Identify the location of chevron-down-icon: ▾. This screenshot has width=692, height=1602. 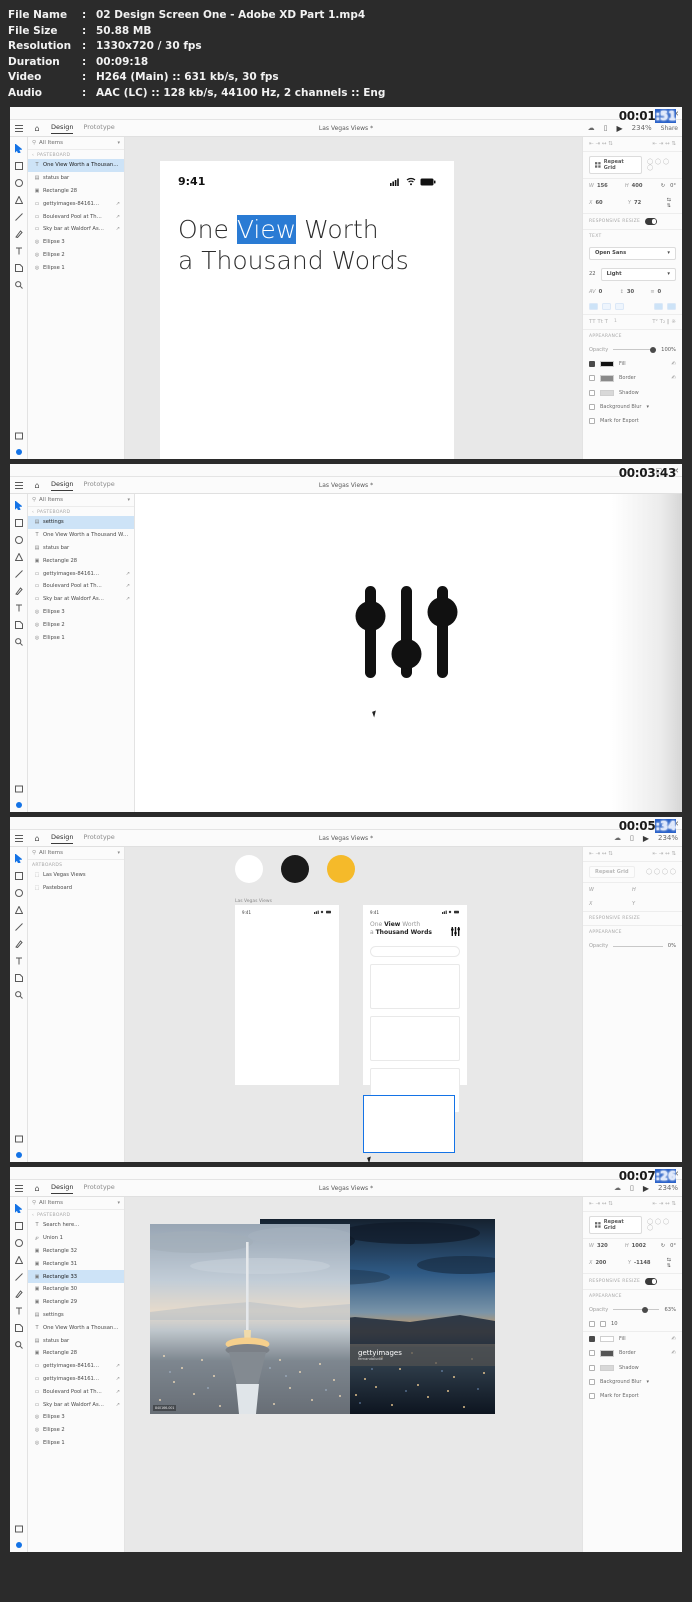
(118, 1203).